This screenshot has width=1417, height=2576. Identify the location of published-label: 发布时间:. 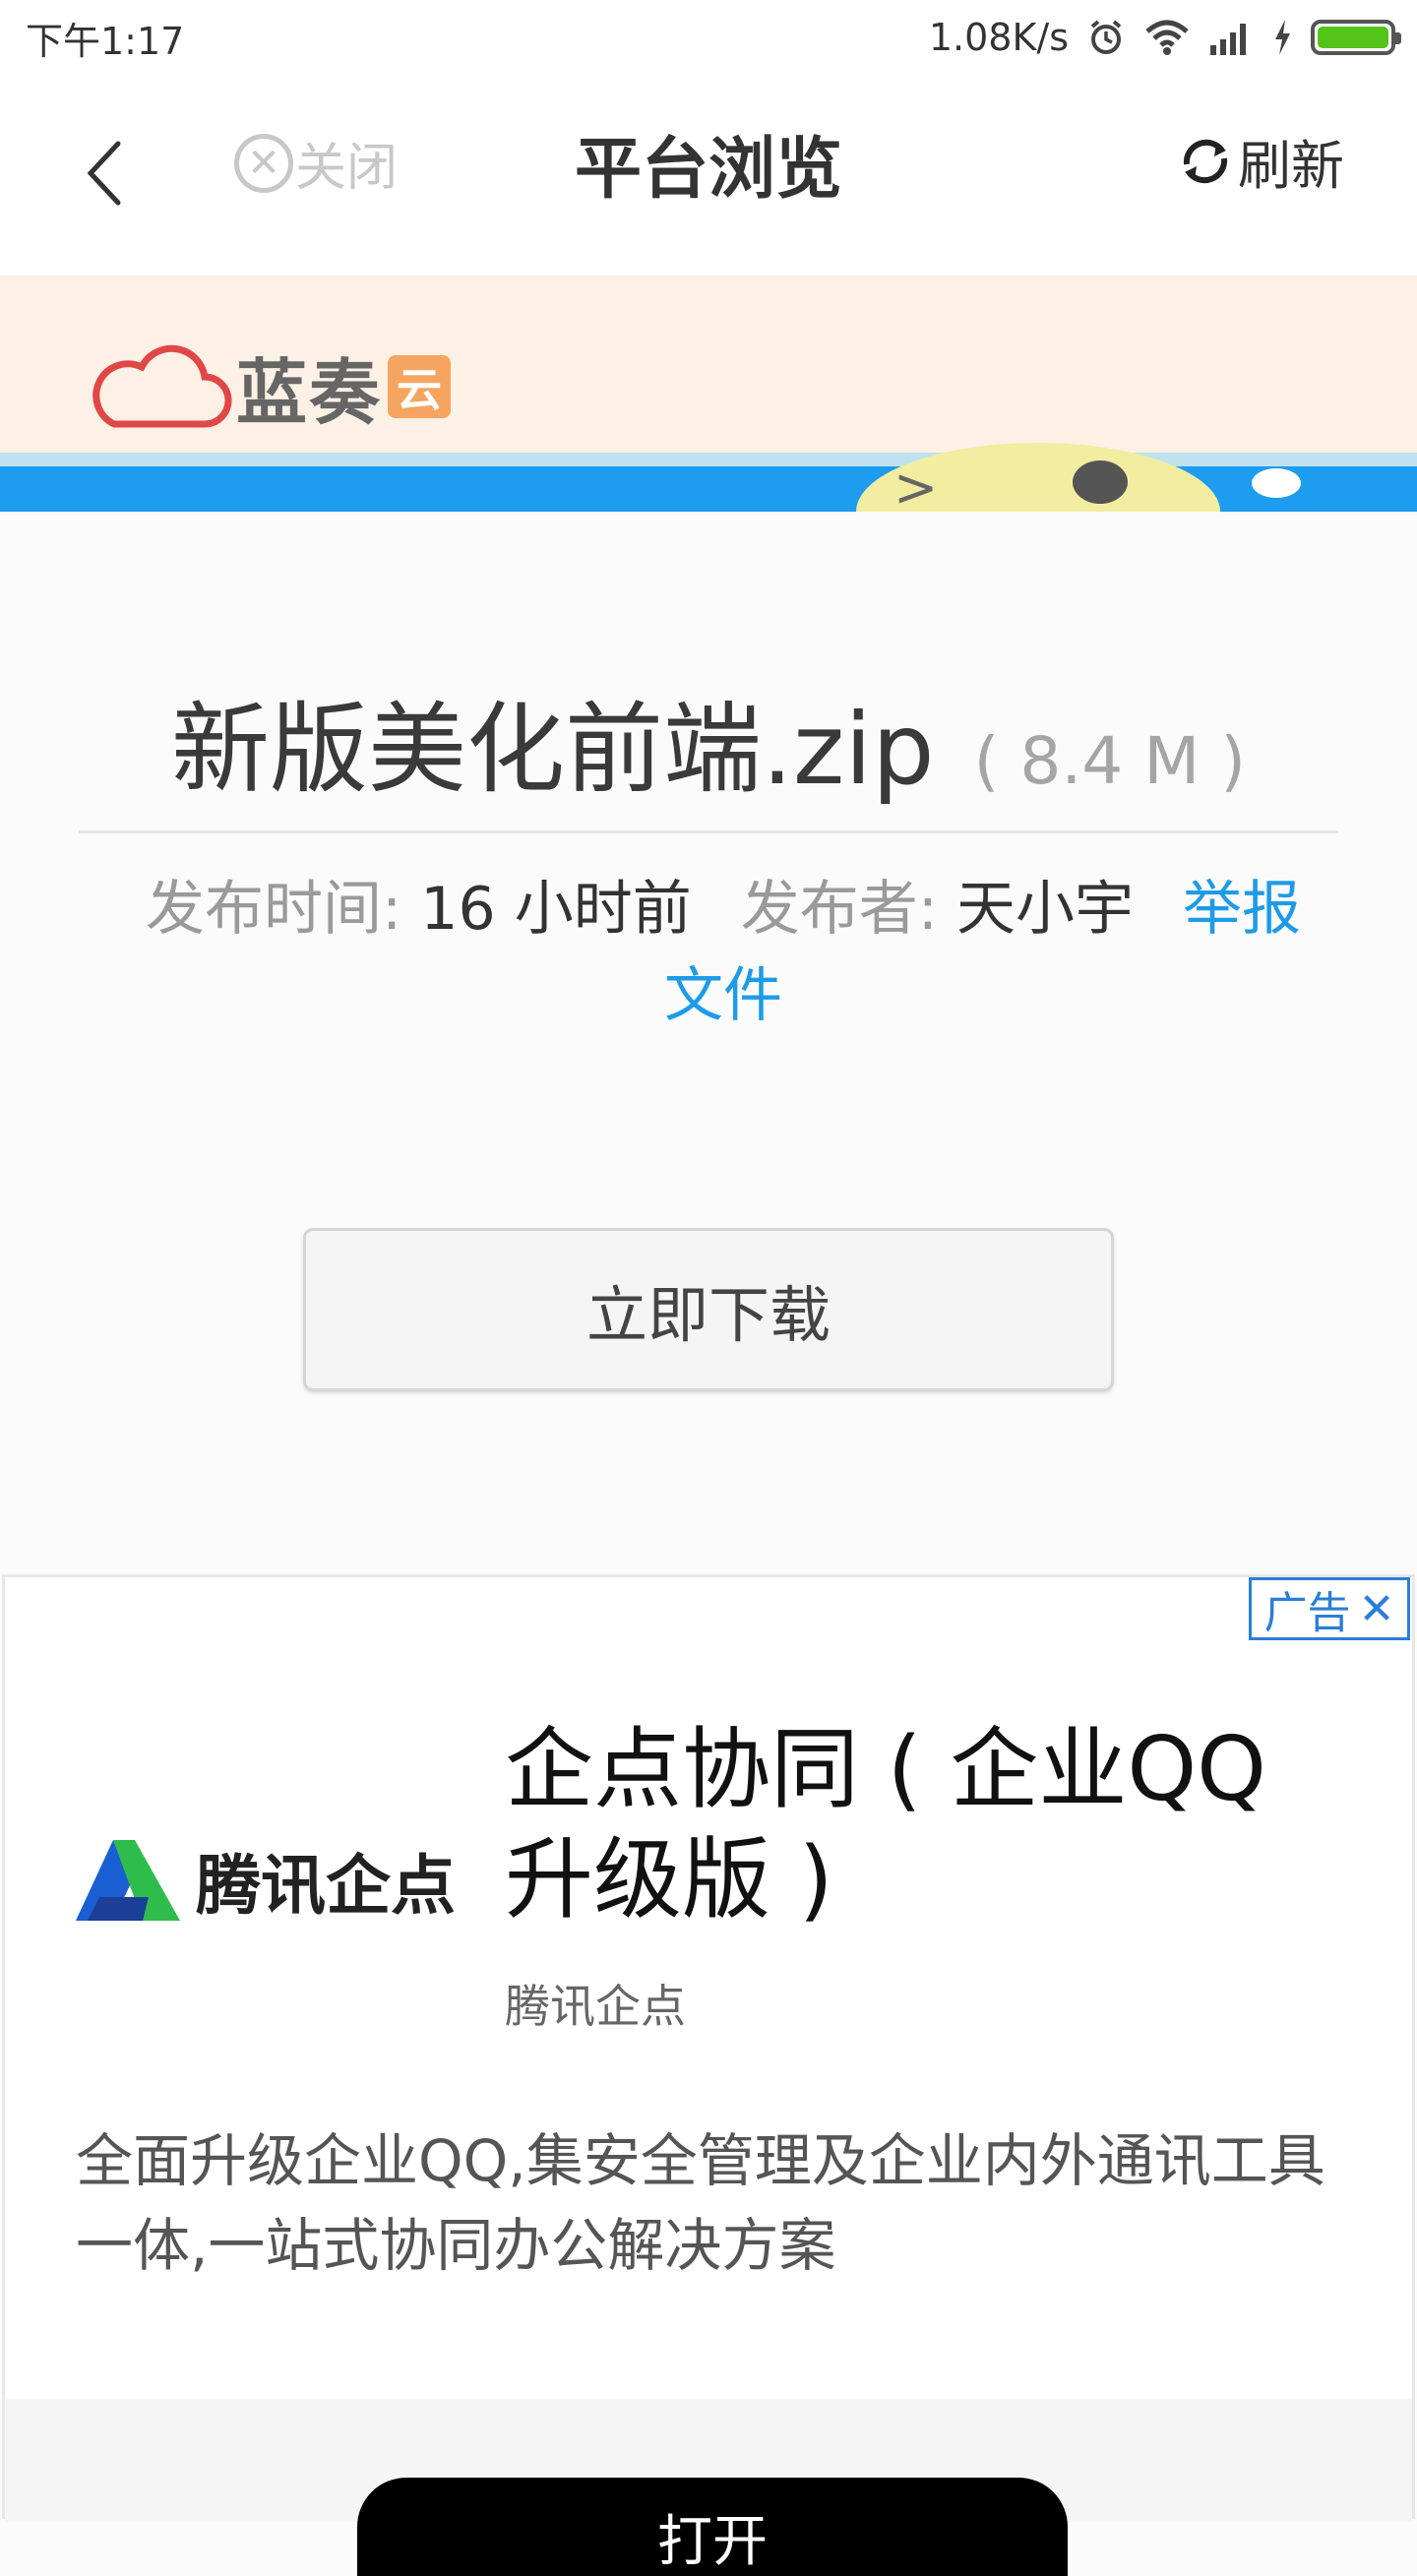
(273, 909).